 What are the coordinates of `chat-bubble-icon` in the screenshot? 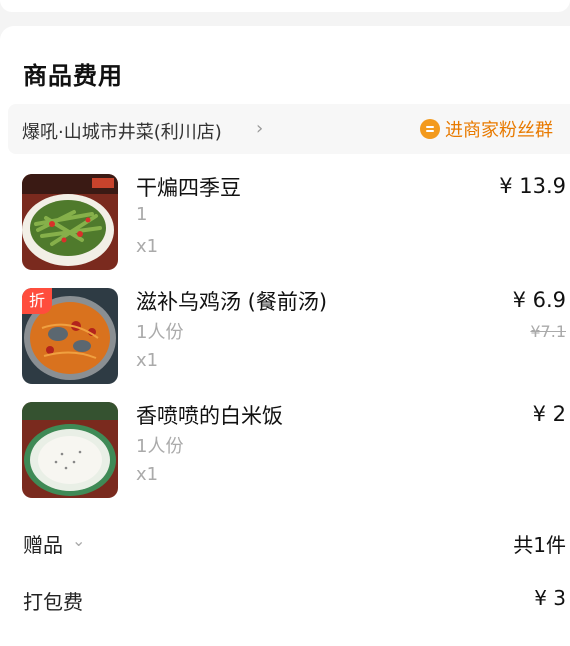 It's located at (430, 129).